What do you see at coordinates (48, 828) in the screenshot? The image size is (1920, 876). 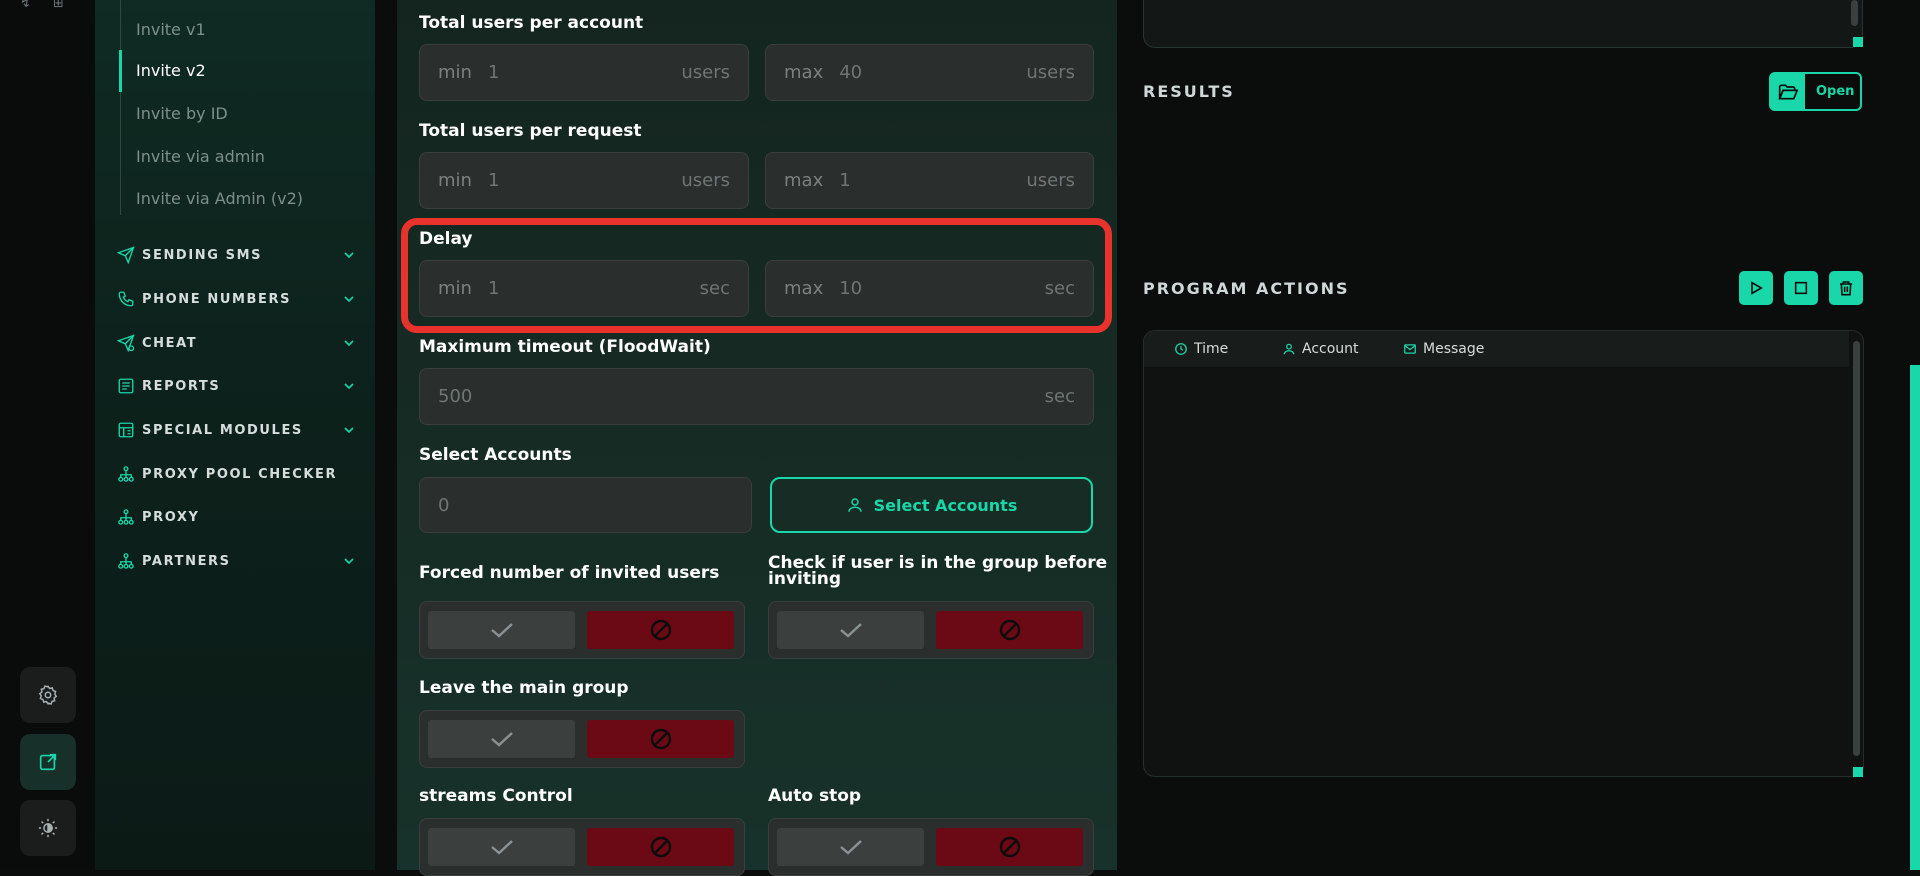 I see `theme-toggle-button` at bounding box center [48, 828].